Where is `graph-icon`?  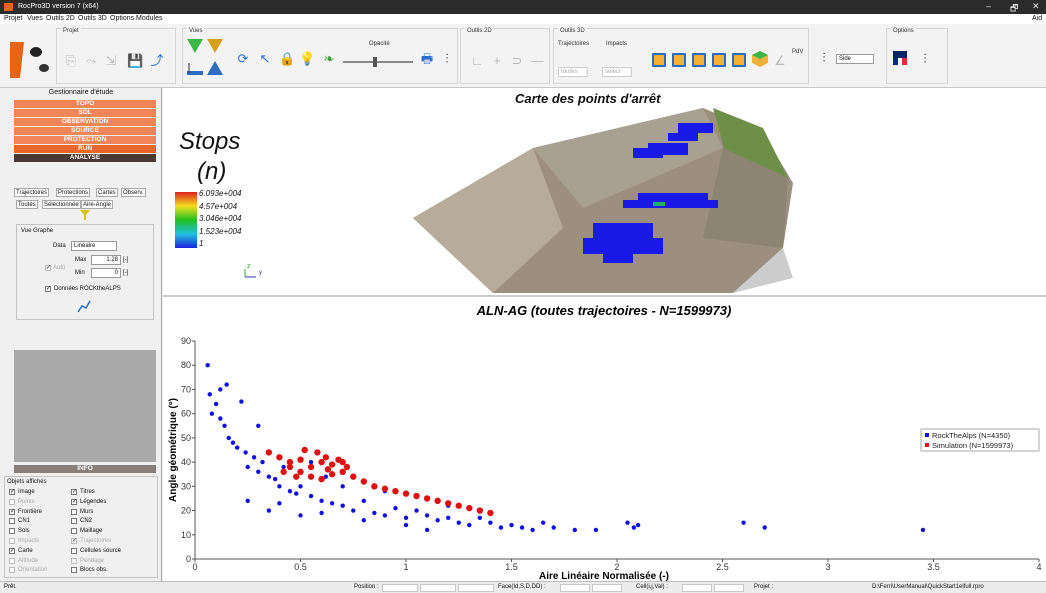
graph-icon is located at coordinates (84, 306).